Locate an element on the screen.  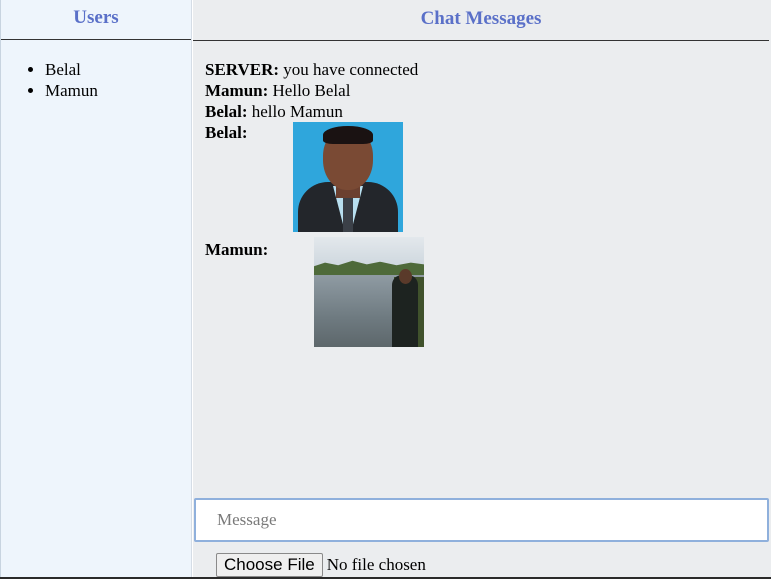
choose-file-button: Choose File is located at coordinates (269, 565).